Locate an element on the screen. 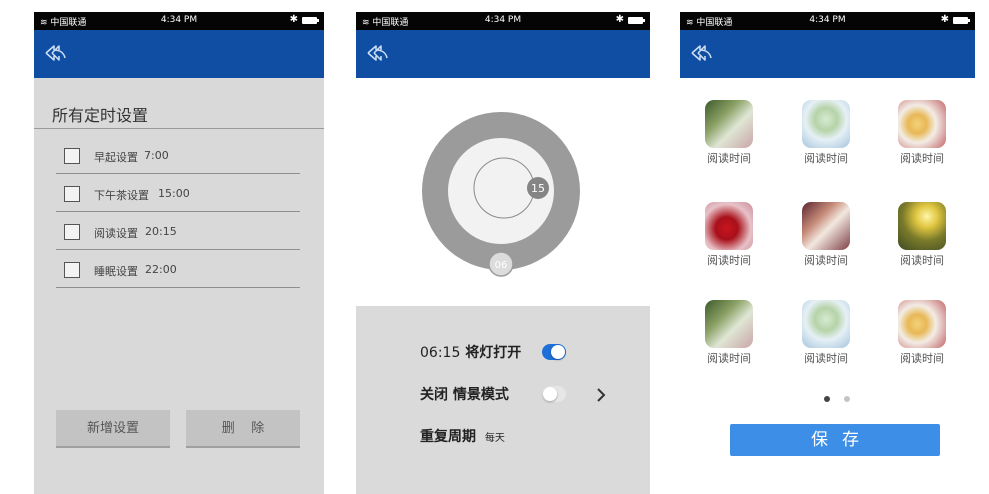 The width and height of the screenshot is (989, 494). timer-time: 7:00 is located at coordinates (156, 155).